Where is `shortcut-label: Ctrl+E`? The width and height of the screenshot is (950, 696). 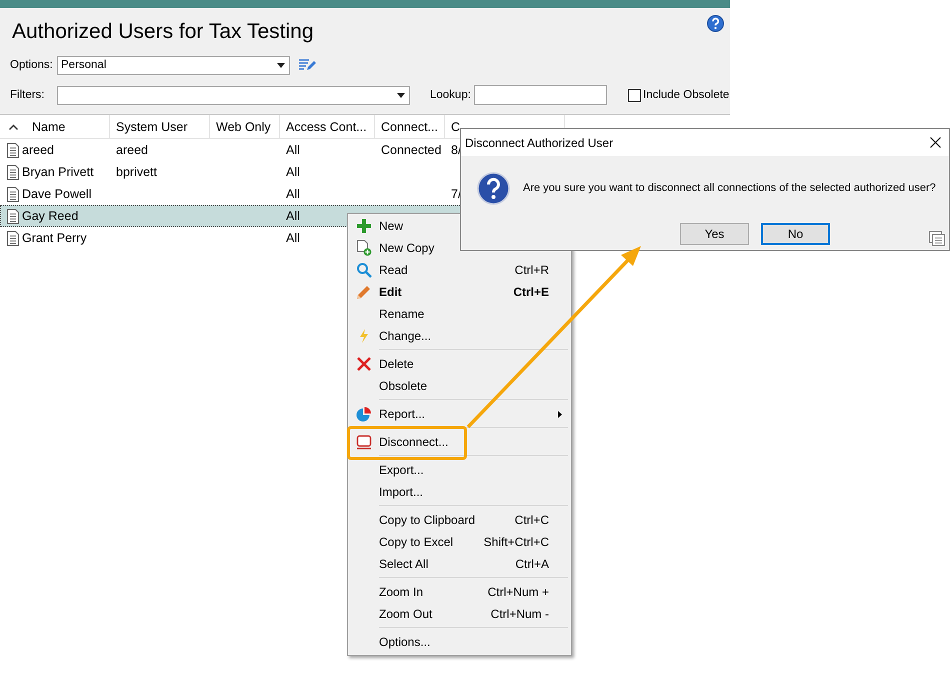 shortcut-label: Ctrl+E is located at coordinates (531, 292).